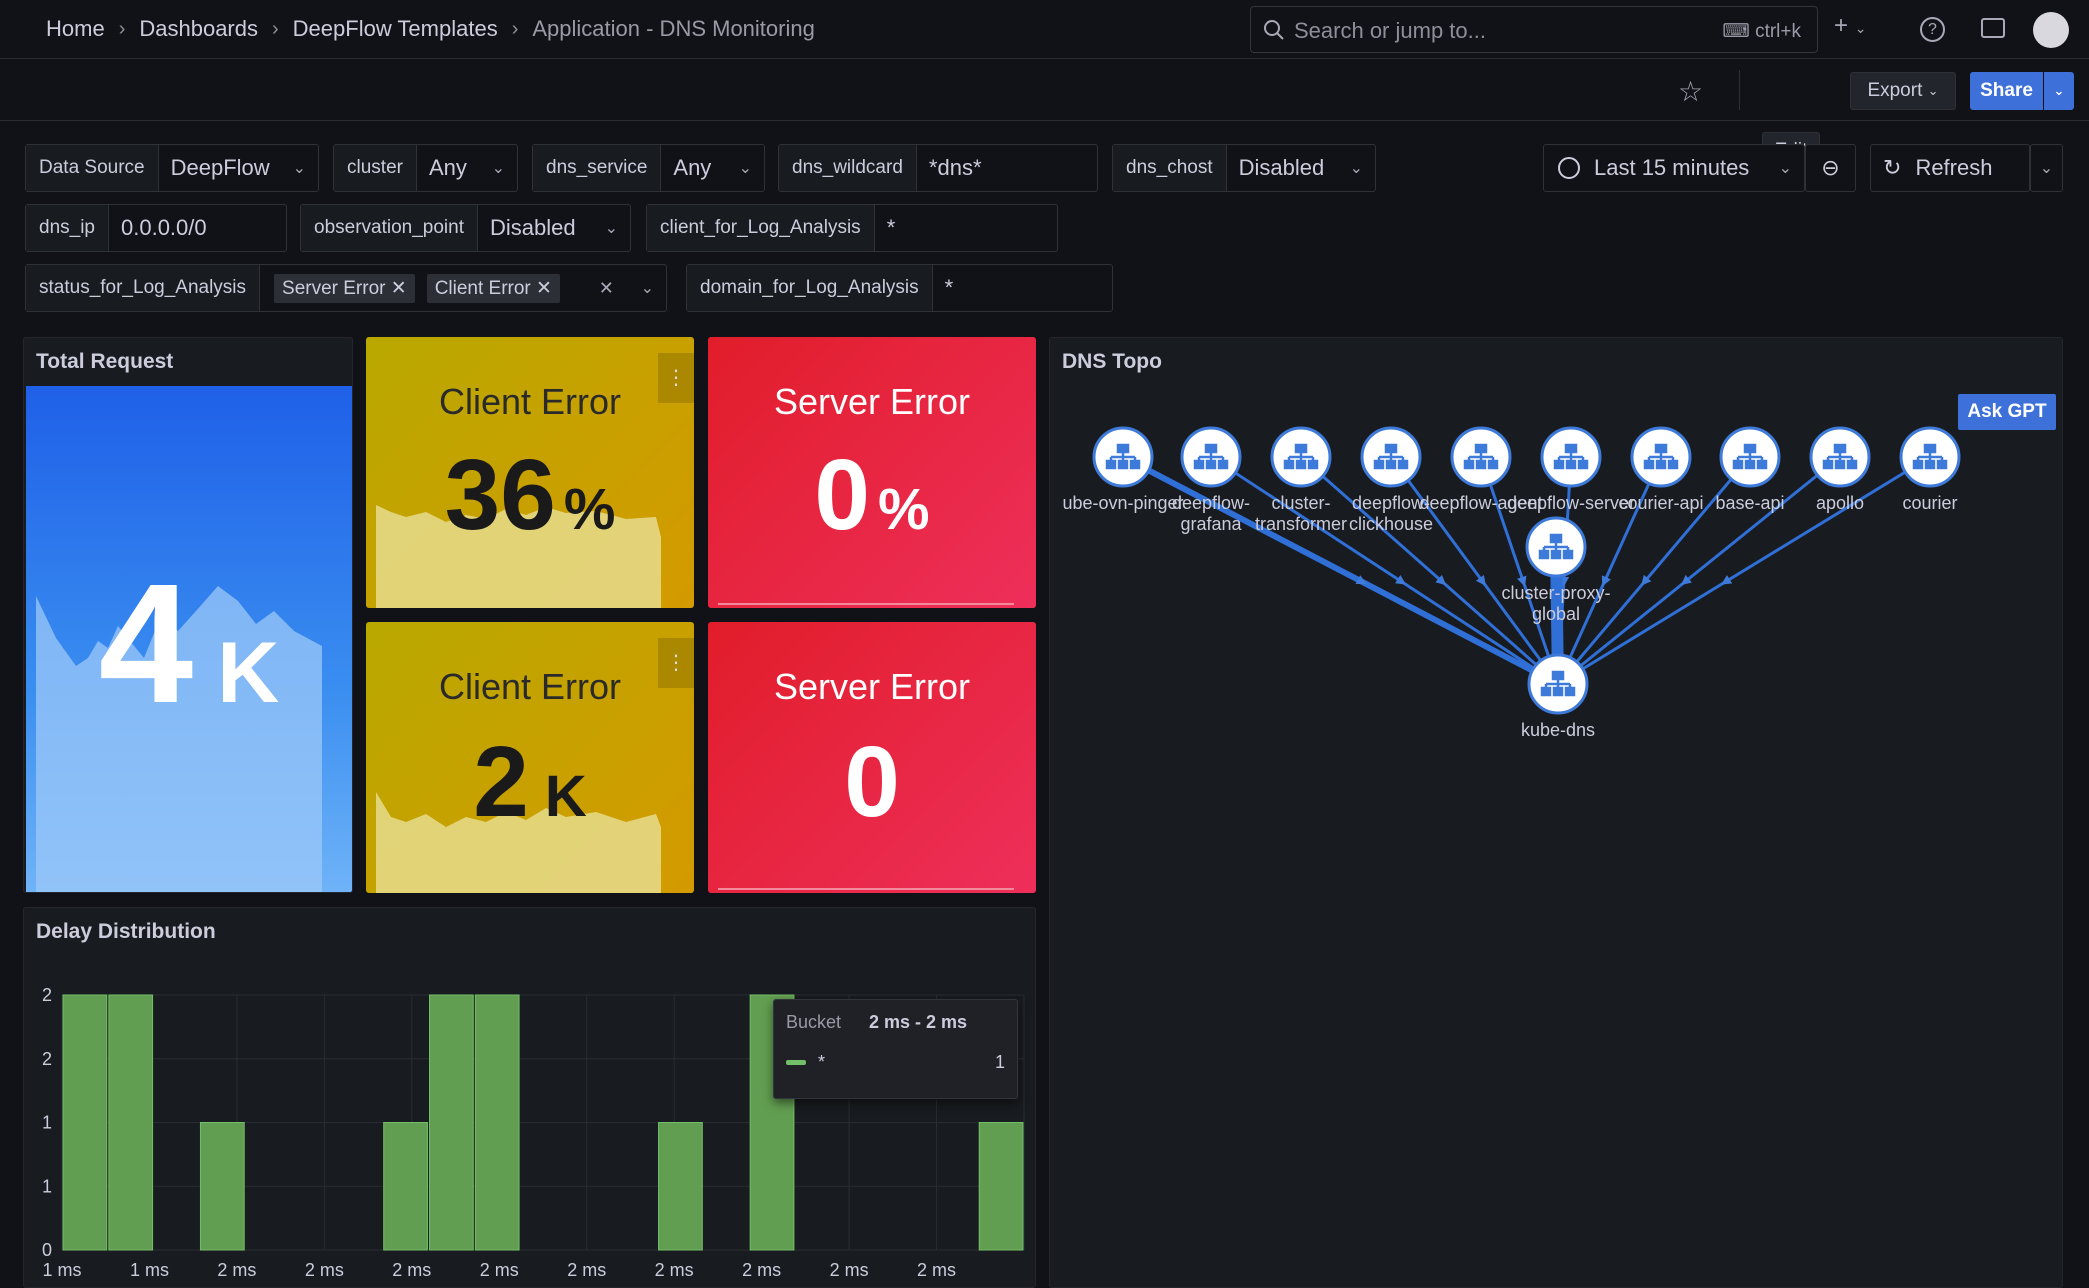 This screenshot has width=2089, height=1288. Describe the element at coordinates (1556, 570) in the screenshot. I see `topo-node-proxy: cluster-proxy-global` at that location.